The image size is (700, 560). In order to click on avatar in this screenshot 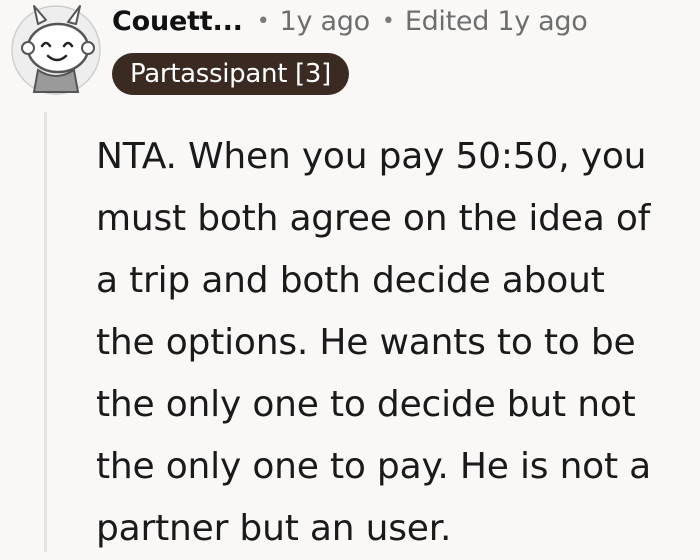, I will do `click(56, 48)`.